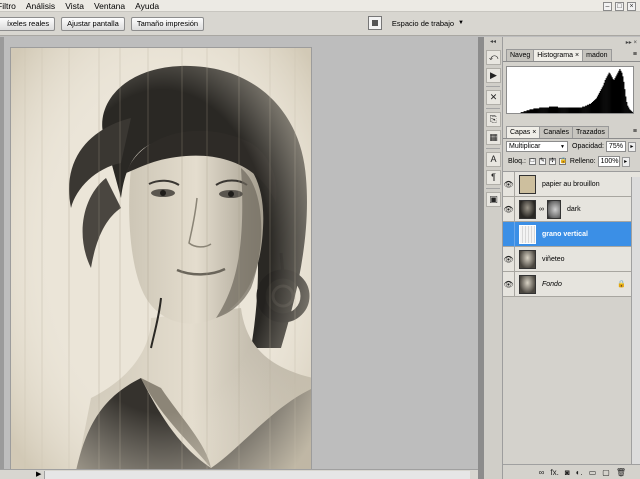  I want to click on status-bar: ▶, so click(239, 474).